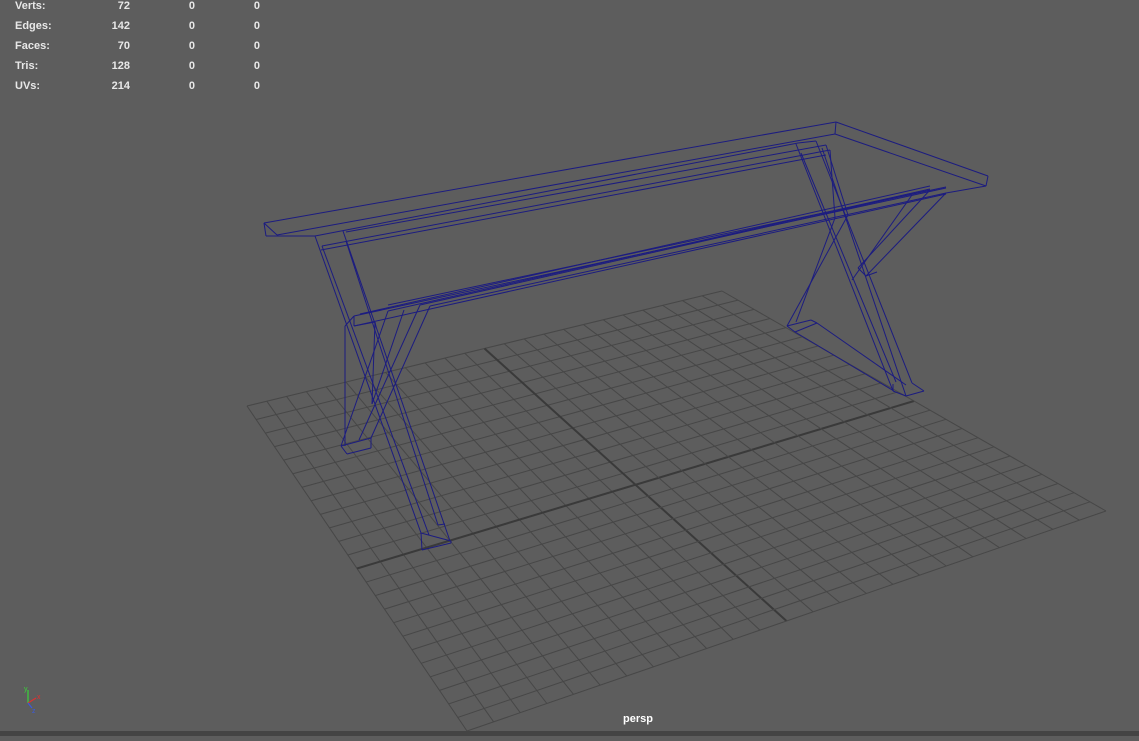 This screenshot has width=1139, height=741. Describe the element at coordinates (569, 733) in the screenshot. I see `viewport-bottom-border` at that location.